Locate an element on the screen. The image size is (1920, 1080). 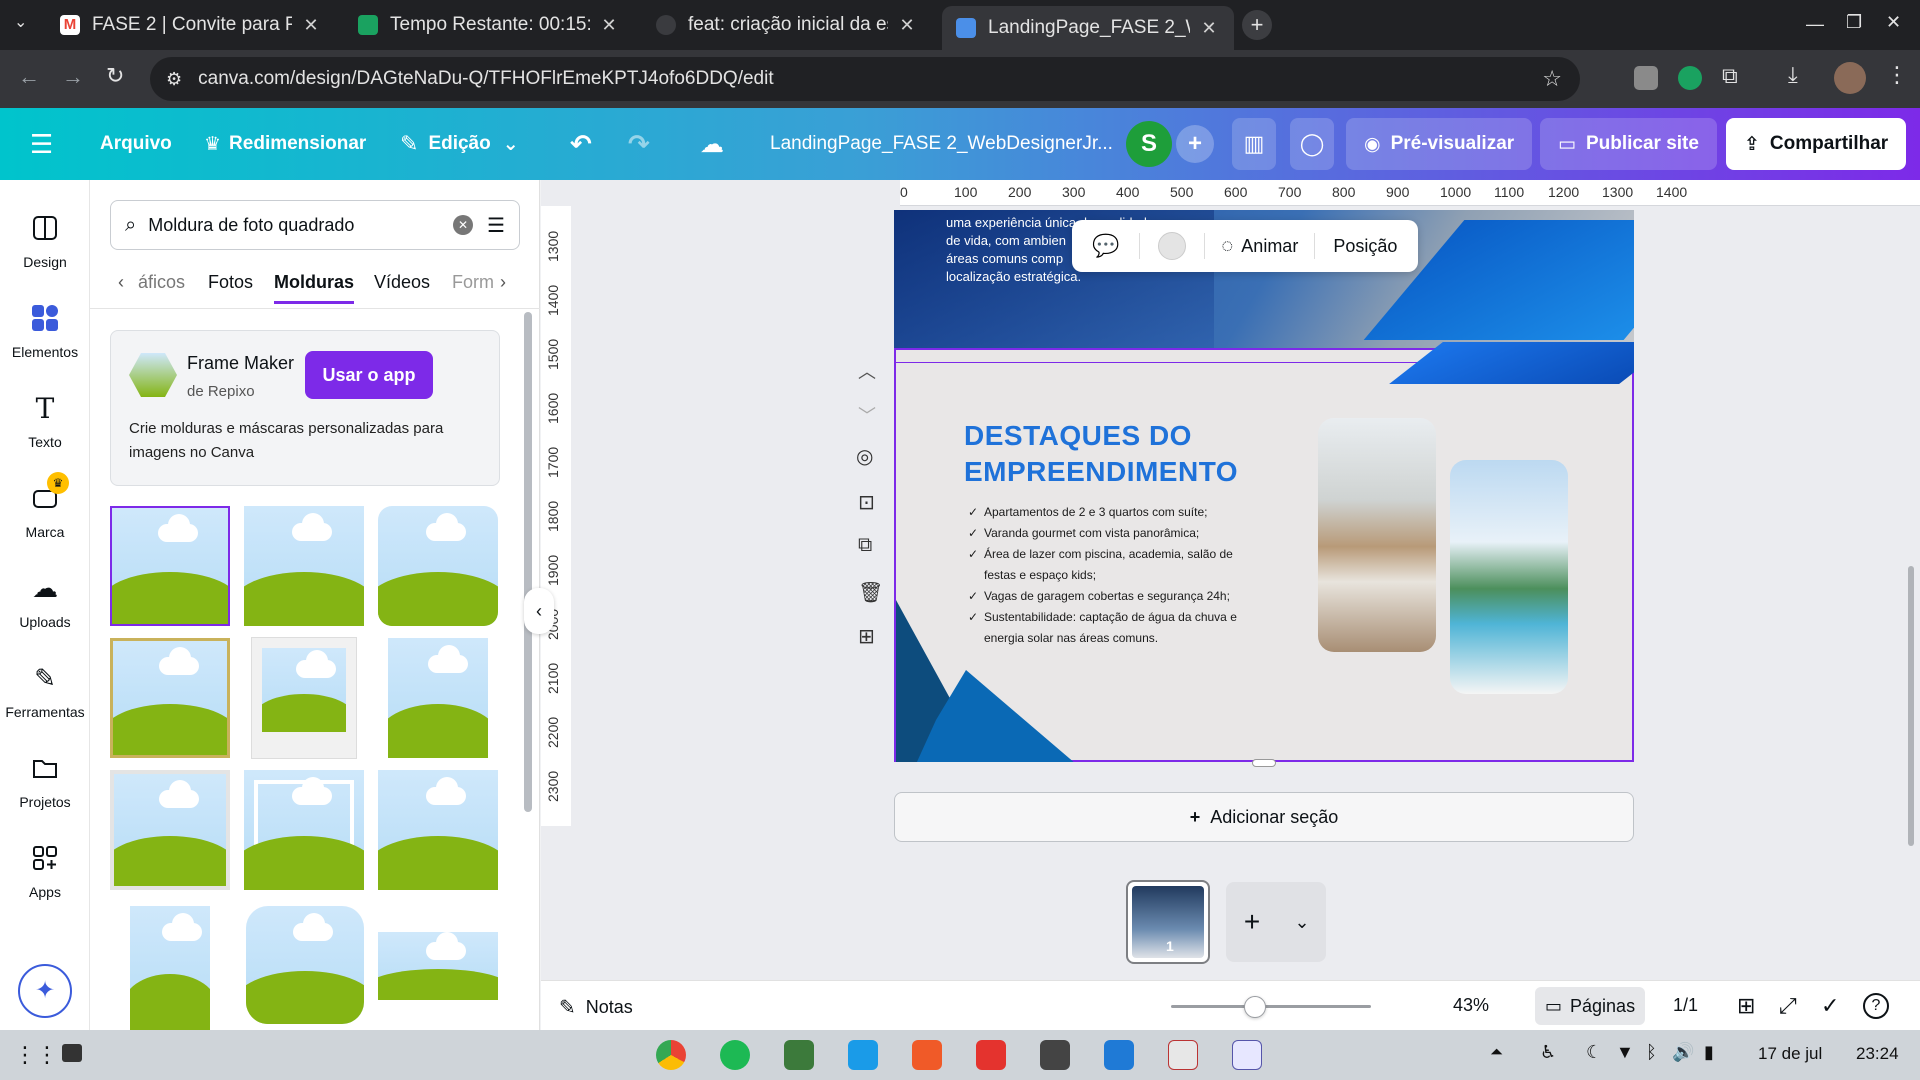
zoom-slider-knob is located at coordinates (1255, 1007).